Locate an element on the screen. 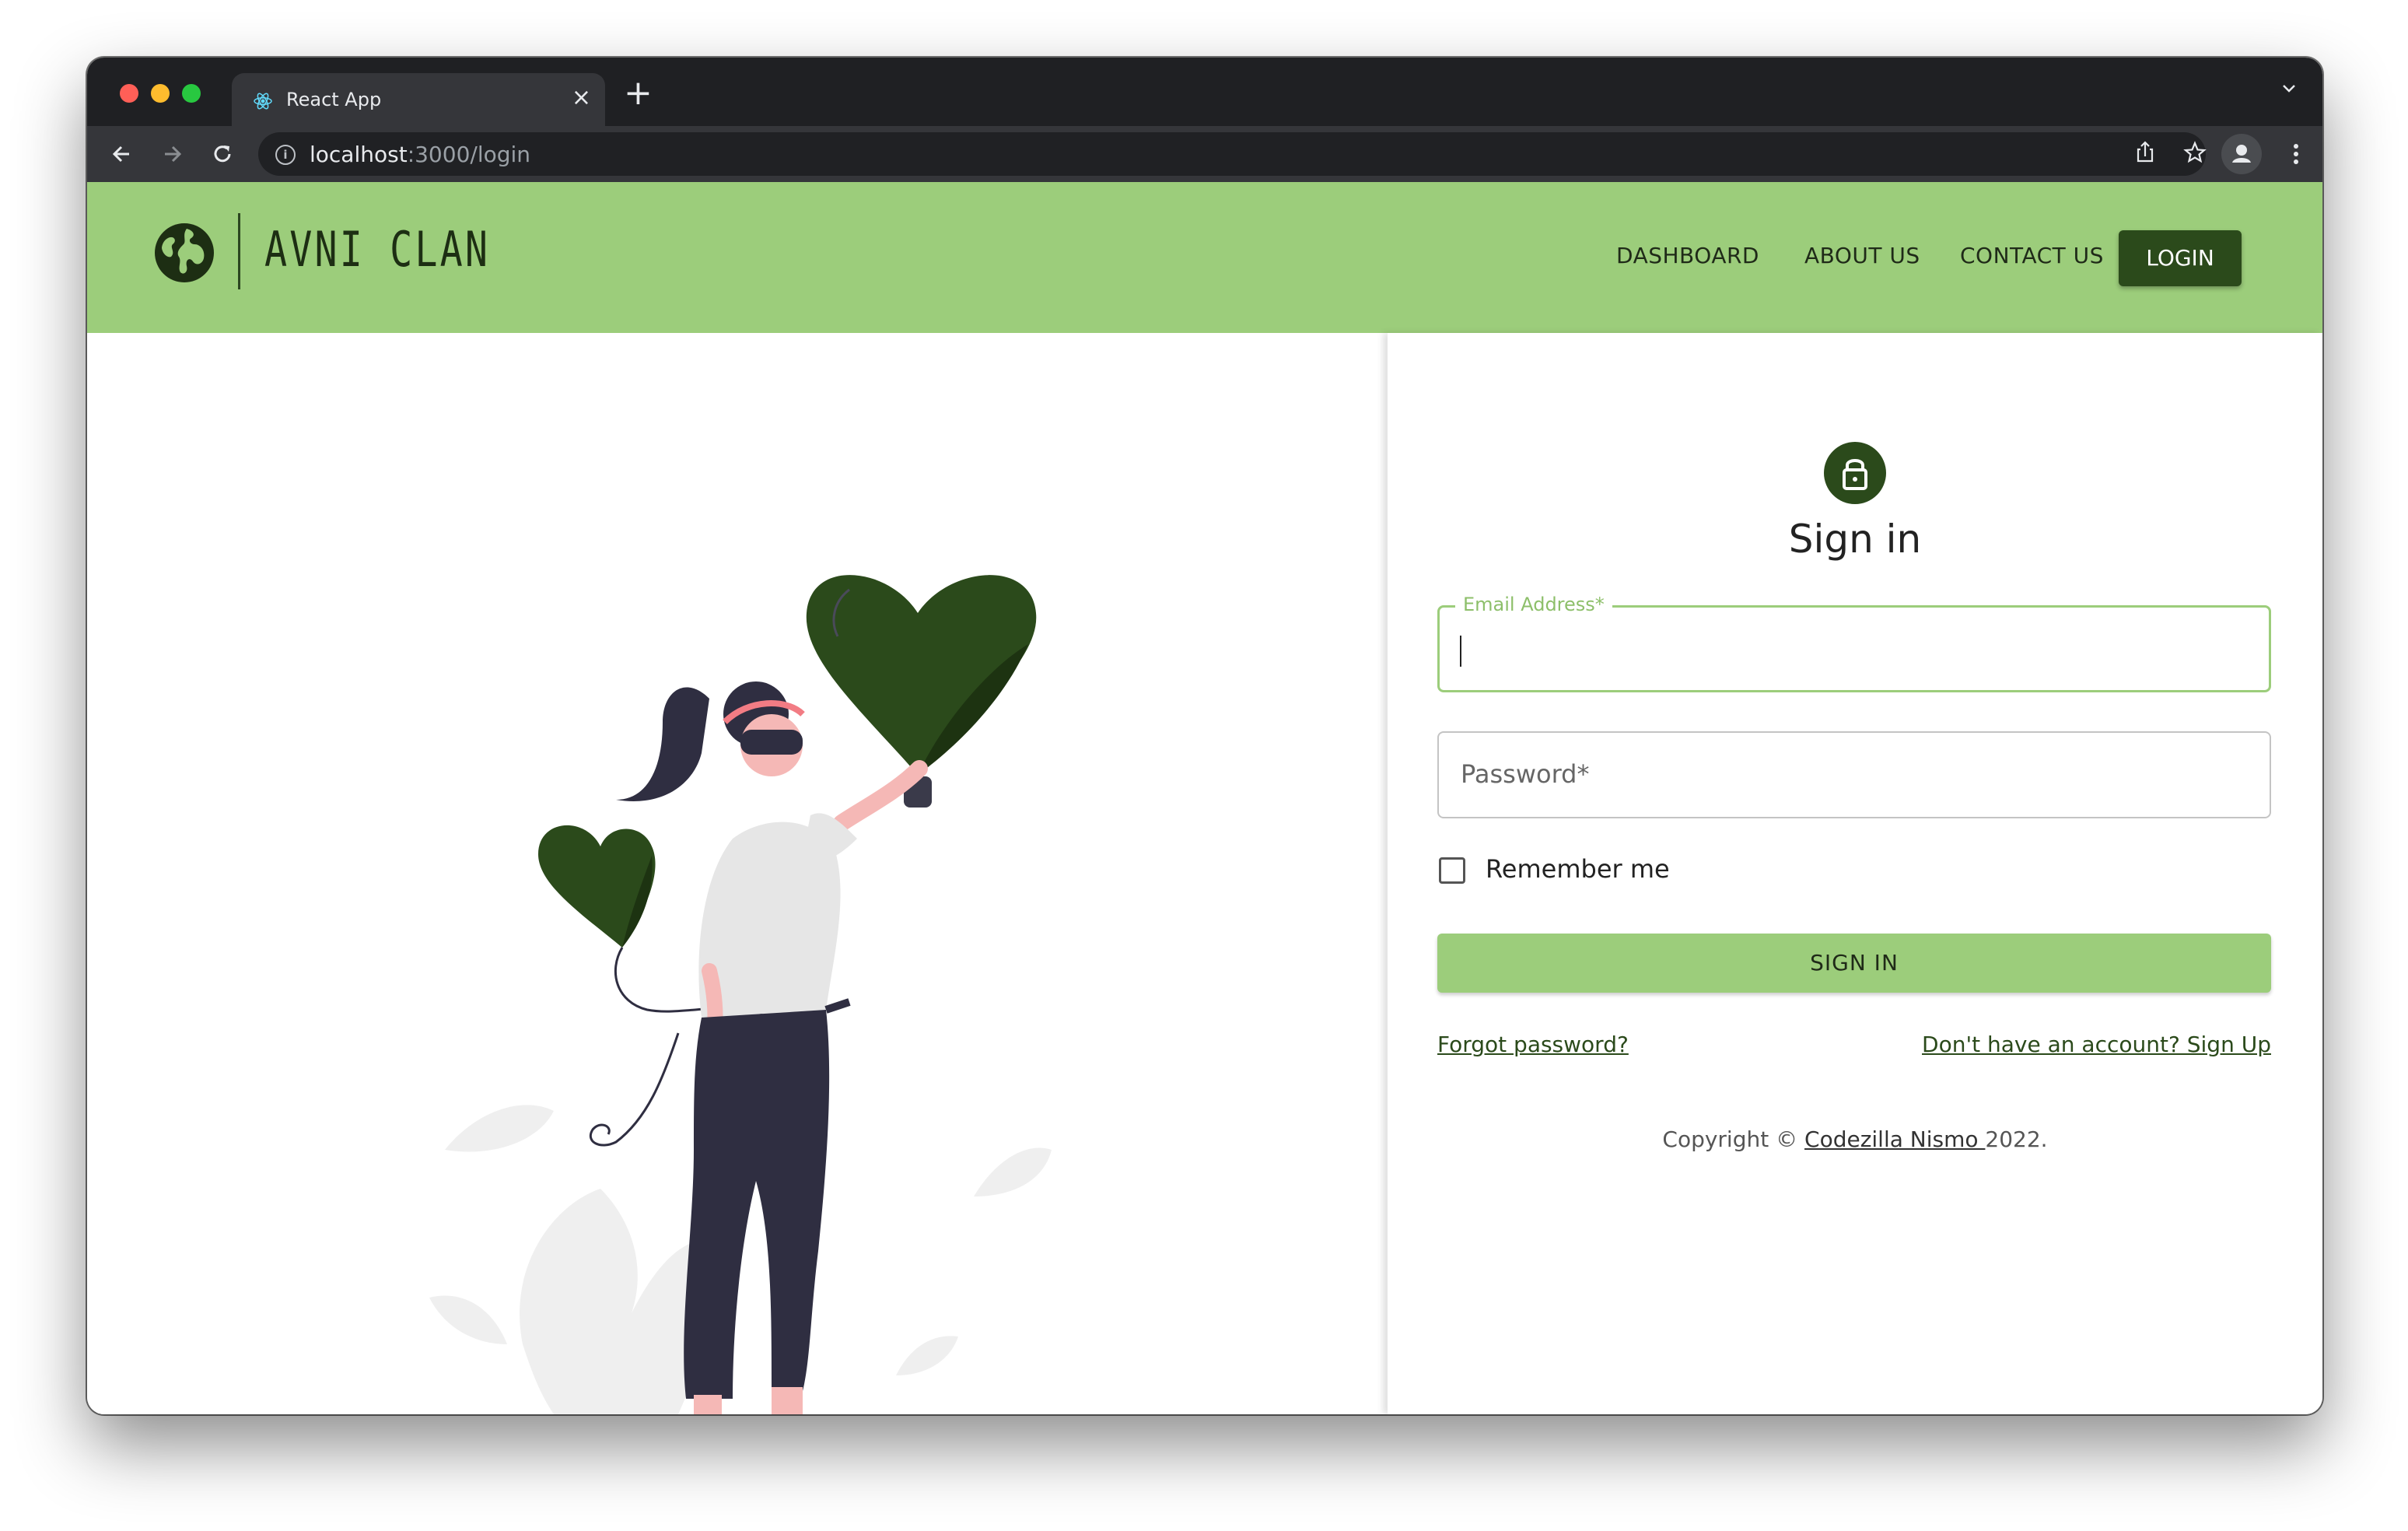 Image resolution: width=2408 pixels, height=1531 pixels. profile-icon is located at coordinates (2241, 154).